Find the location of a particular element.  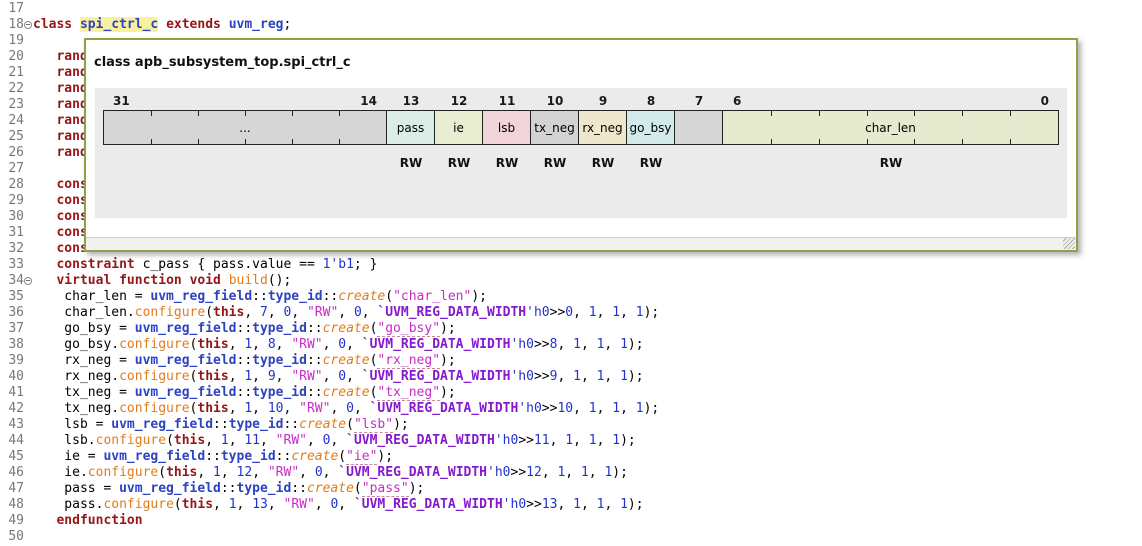

code-token-num: 12 is located at coordinates (534, 472).